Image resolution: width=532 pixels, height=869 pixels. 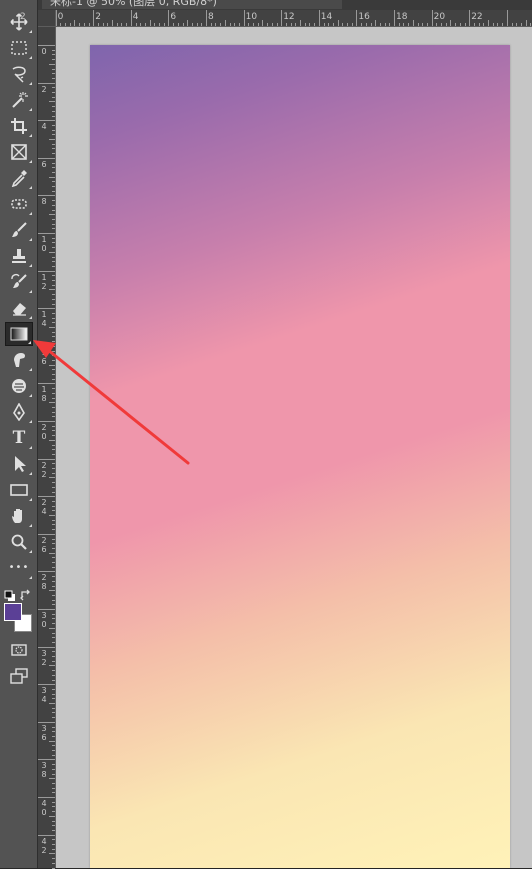 I want to click on tools-panel: T •••, so click(x=19, y=434).